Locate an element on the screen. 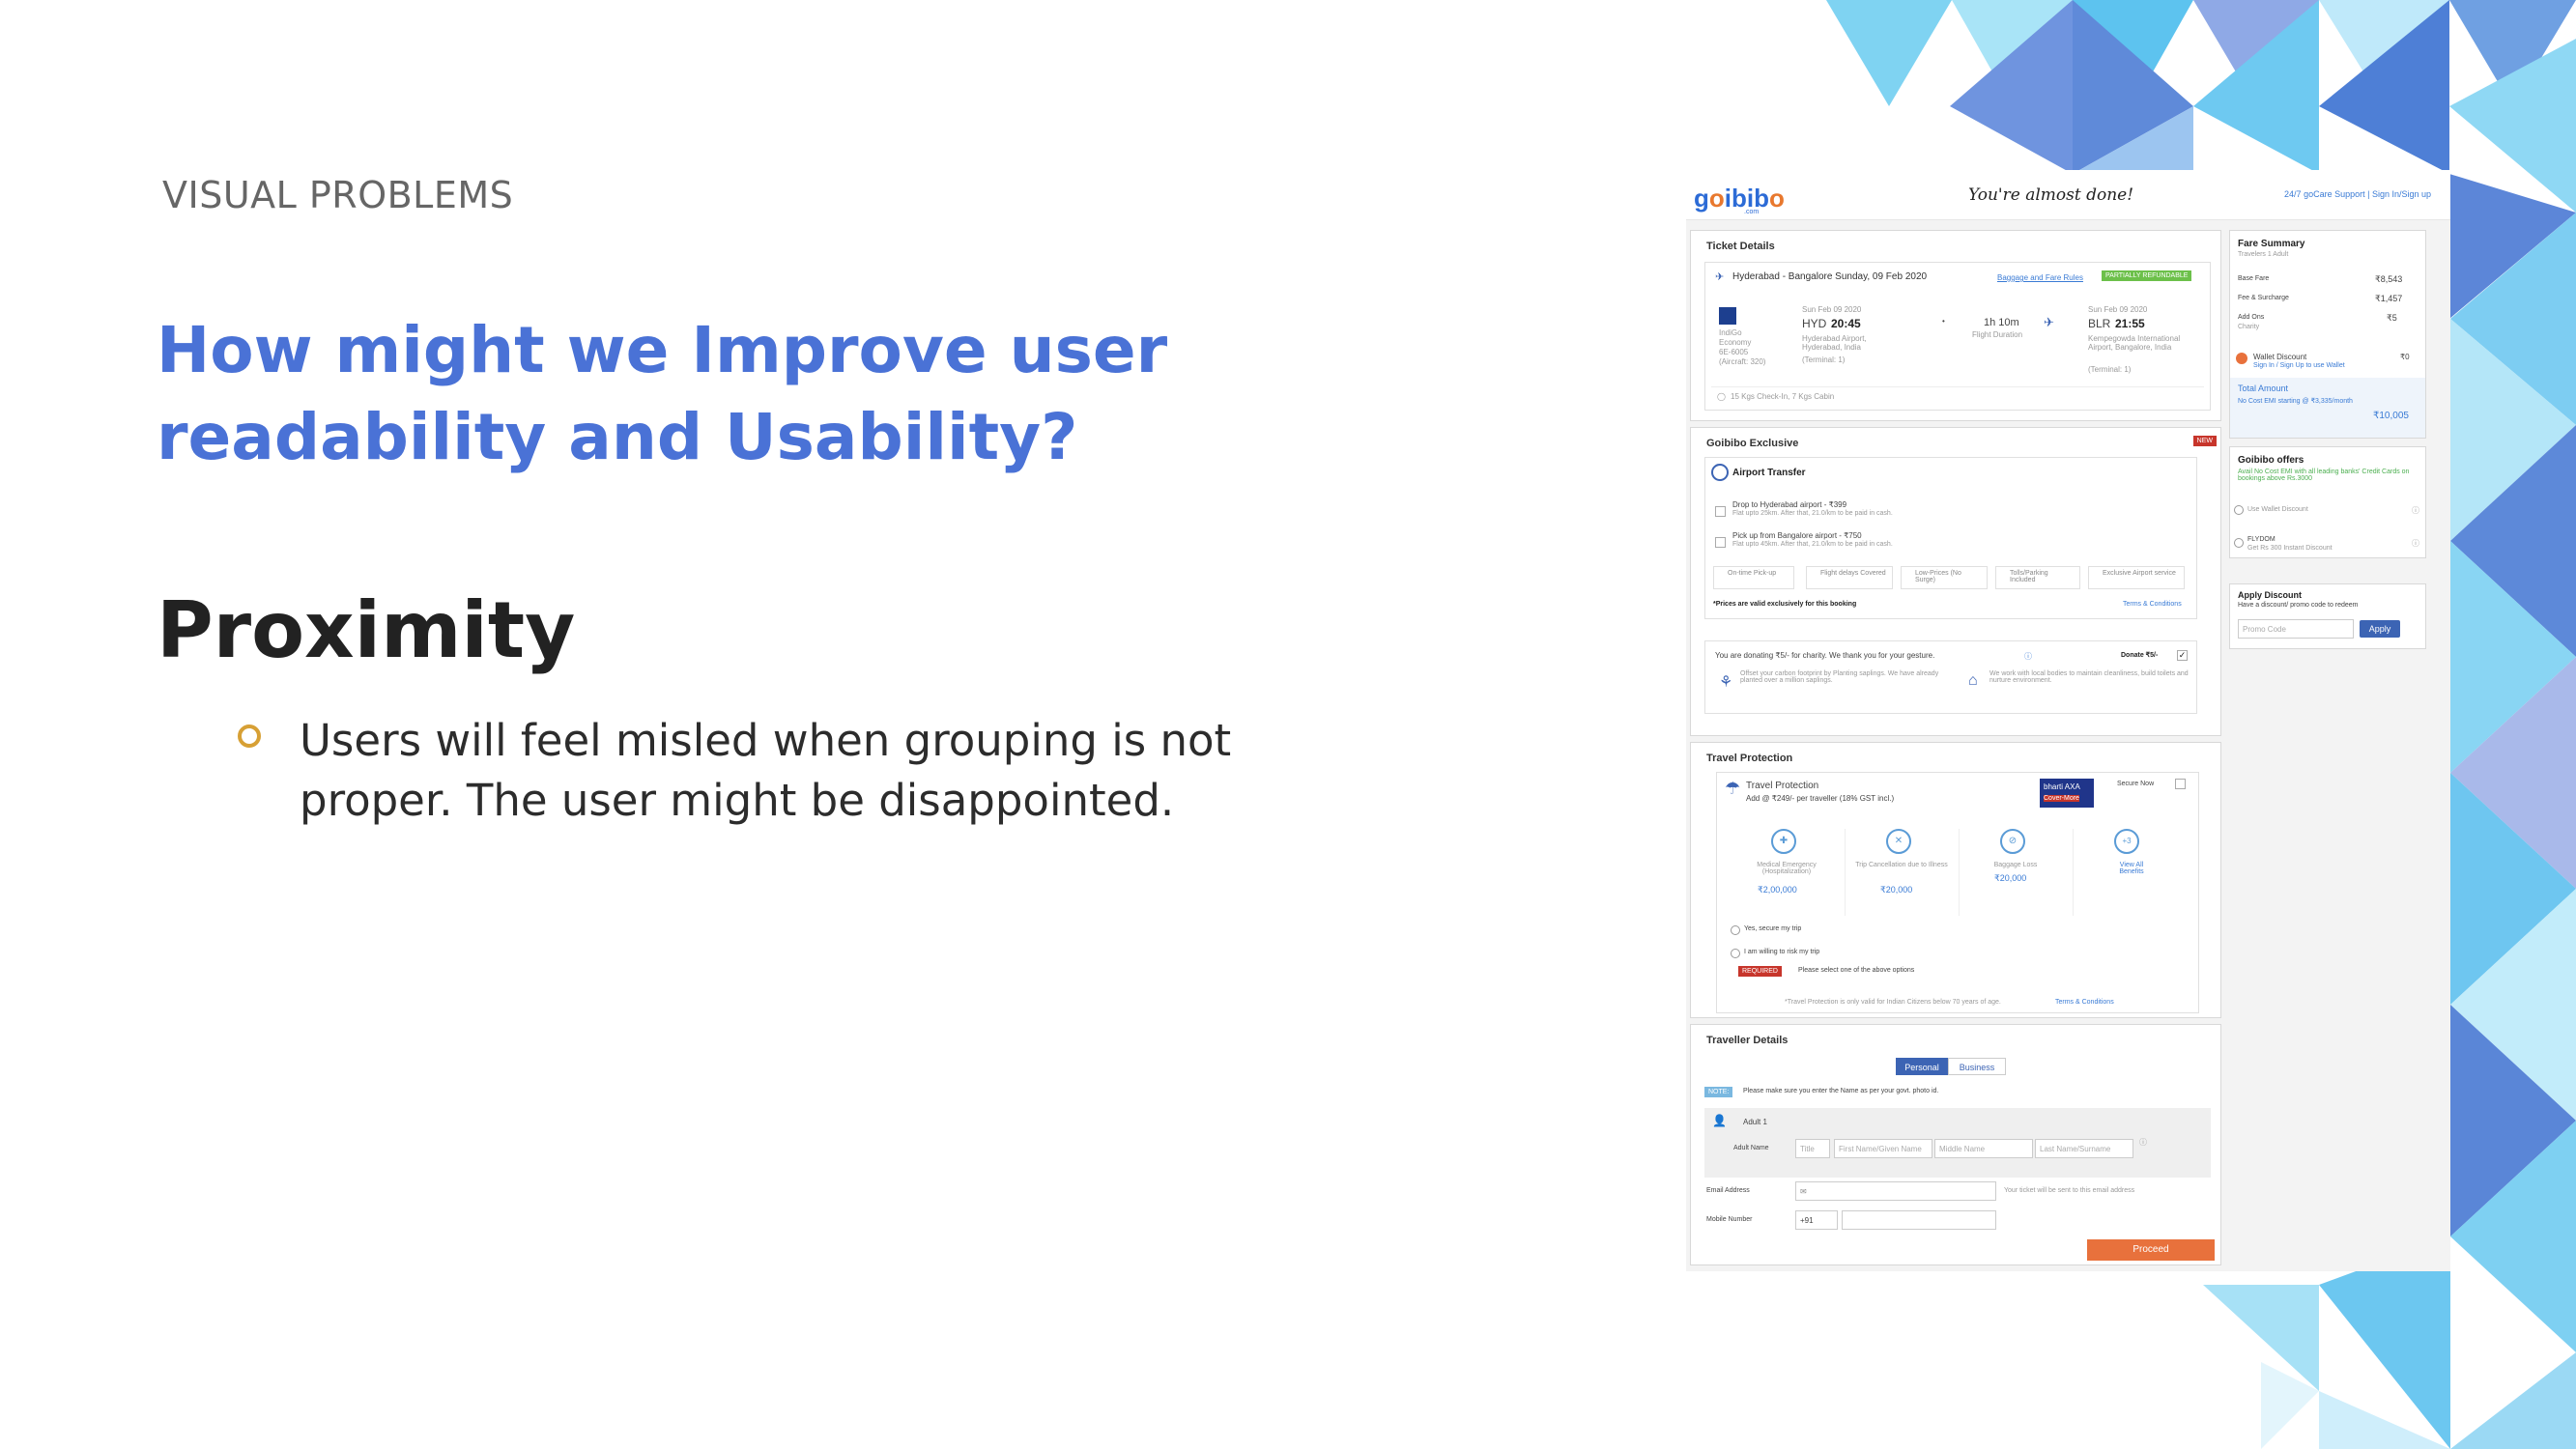 Image resolution: width=2576 pixels, height=1449 pixels. wallet-offer-info-icon: ⓘ is located at coordinates (2416, 510).